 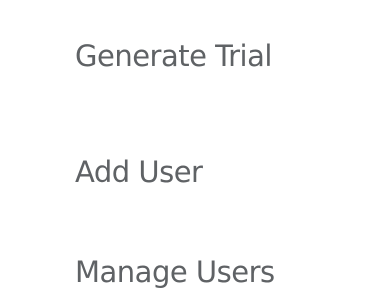 What do you see at coordinates (173, 56) in the screenshot?
I see `menu-item-generate-trial: Generate Trial` at bounding box center [173, 56].